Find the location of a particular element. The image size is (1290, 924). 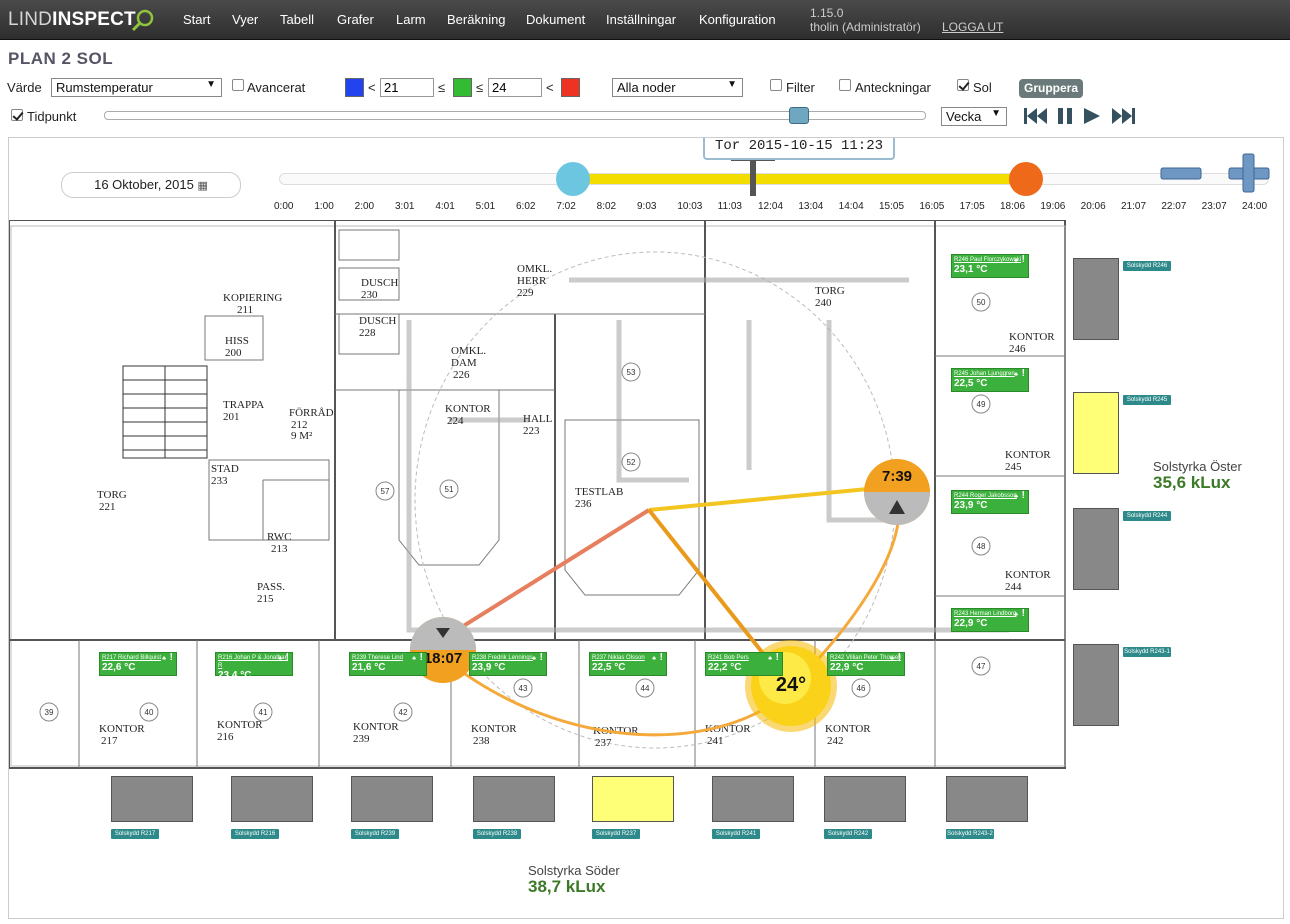

svg-text: OMKL. is located at coordinates (468, 351).